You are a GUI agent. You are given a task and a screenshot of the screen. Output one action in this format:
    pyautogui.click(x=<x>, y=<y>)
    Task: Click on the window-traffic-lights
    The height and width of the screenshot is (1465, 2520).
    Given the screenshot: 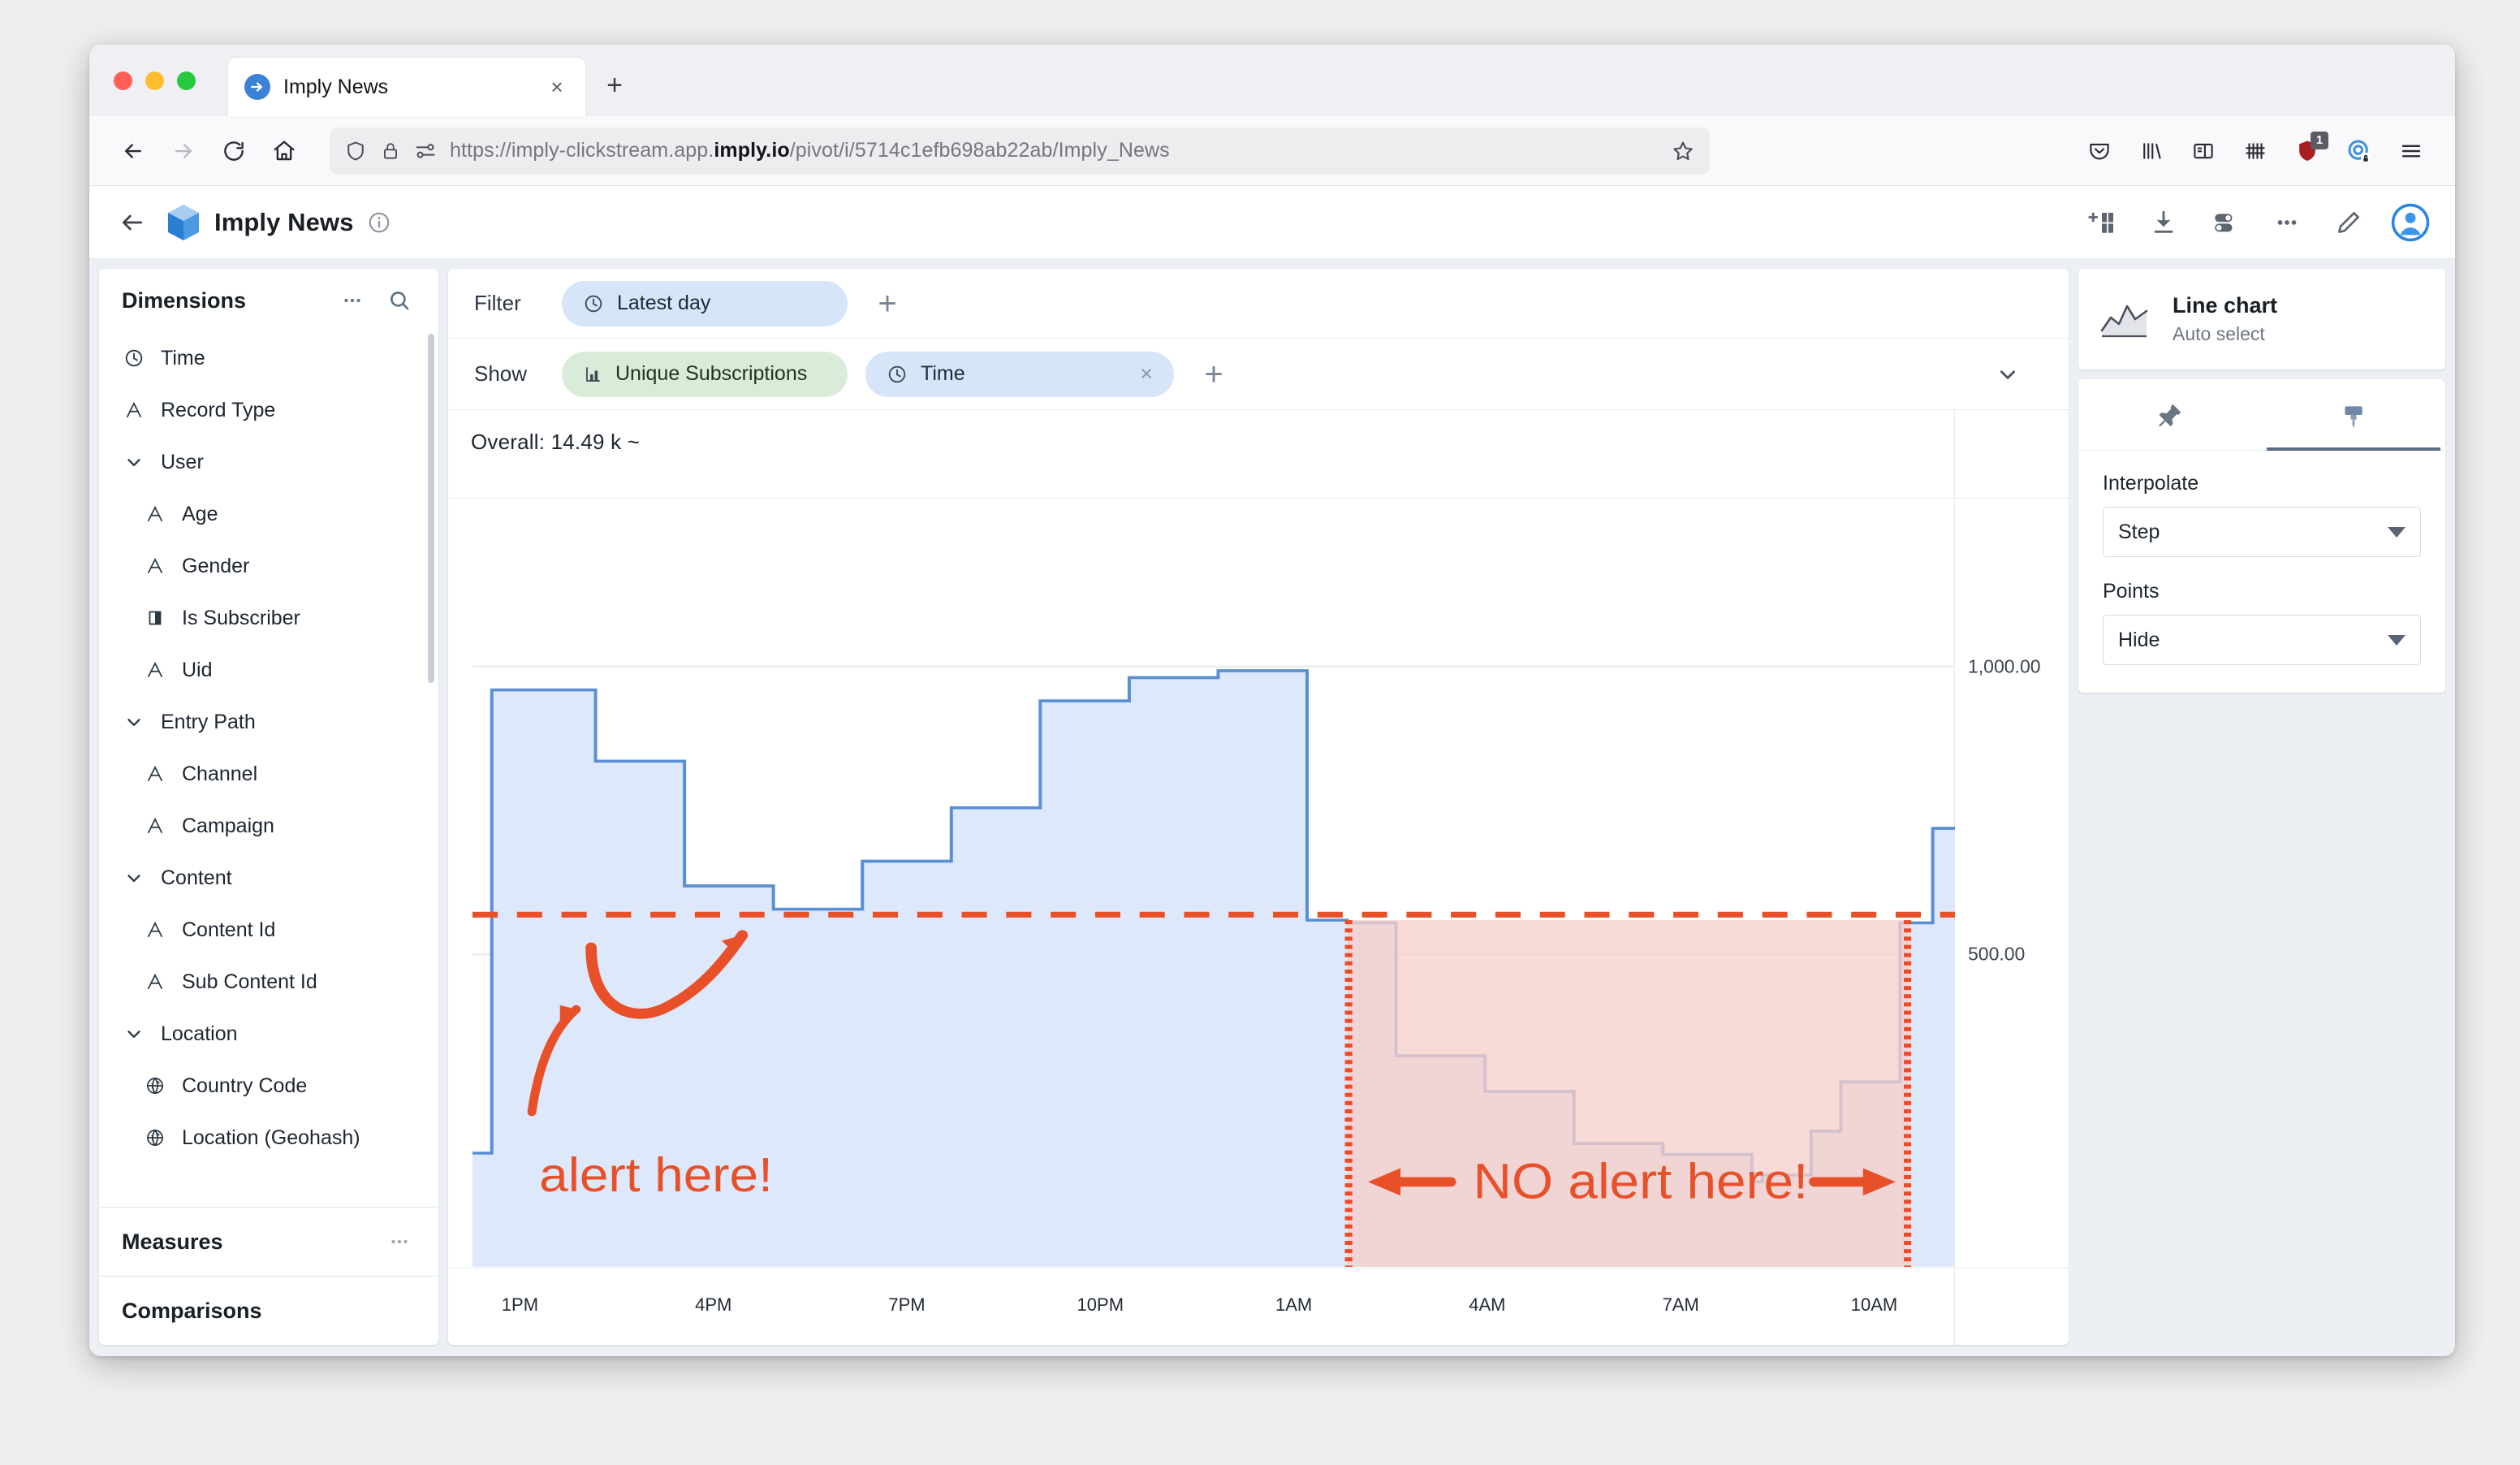 What is the action you would take?
    pyautogui.click(x=157, y=80)
    